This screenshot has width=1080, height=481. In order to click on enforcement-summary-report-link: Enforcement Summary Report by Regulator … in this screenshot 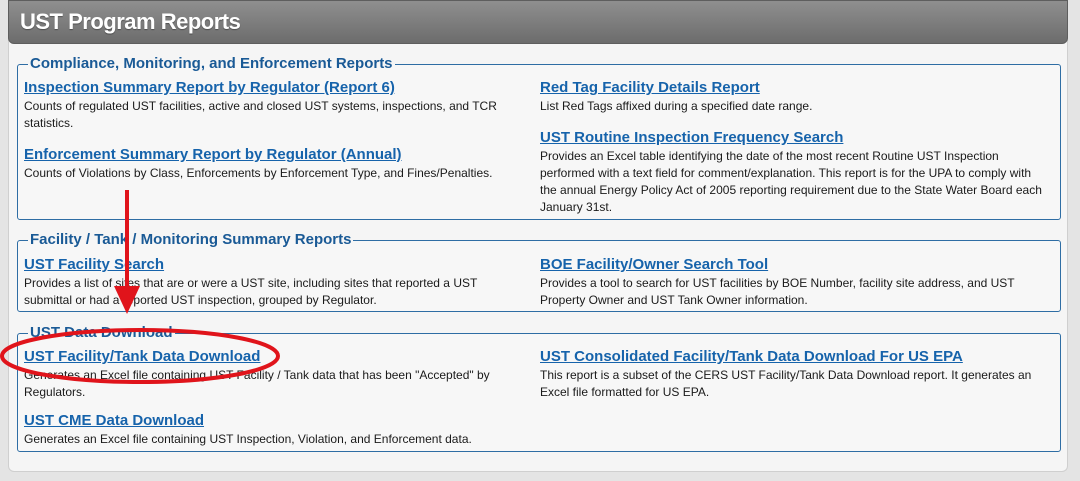, I will do `click(274, 155)`.